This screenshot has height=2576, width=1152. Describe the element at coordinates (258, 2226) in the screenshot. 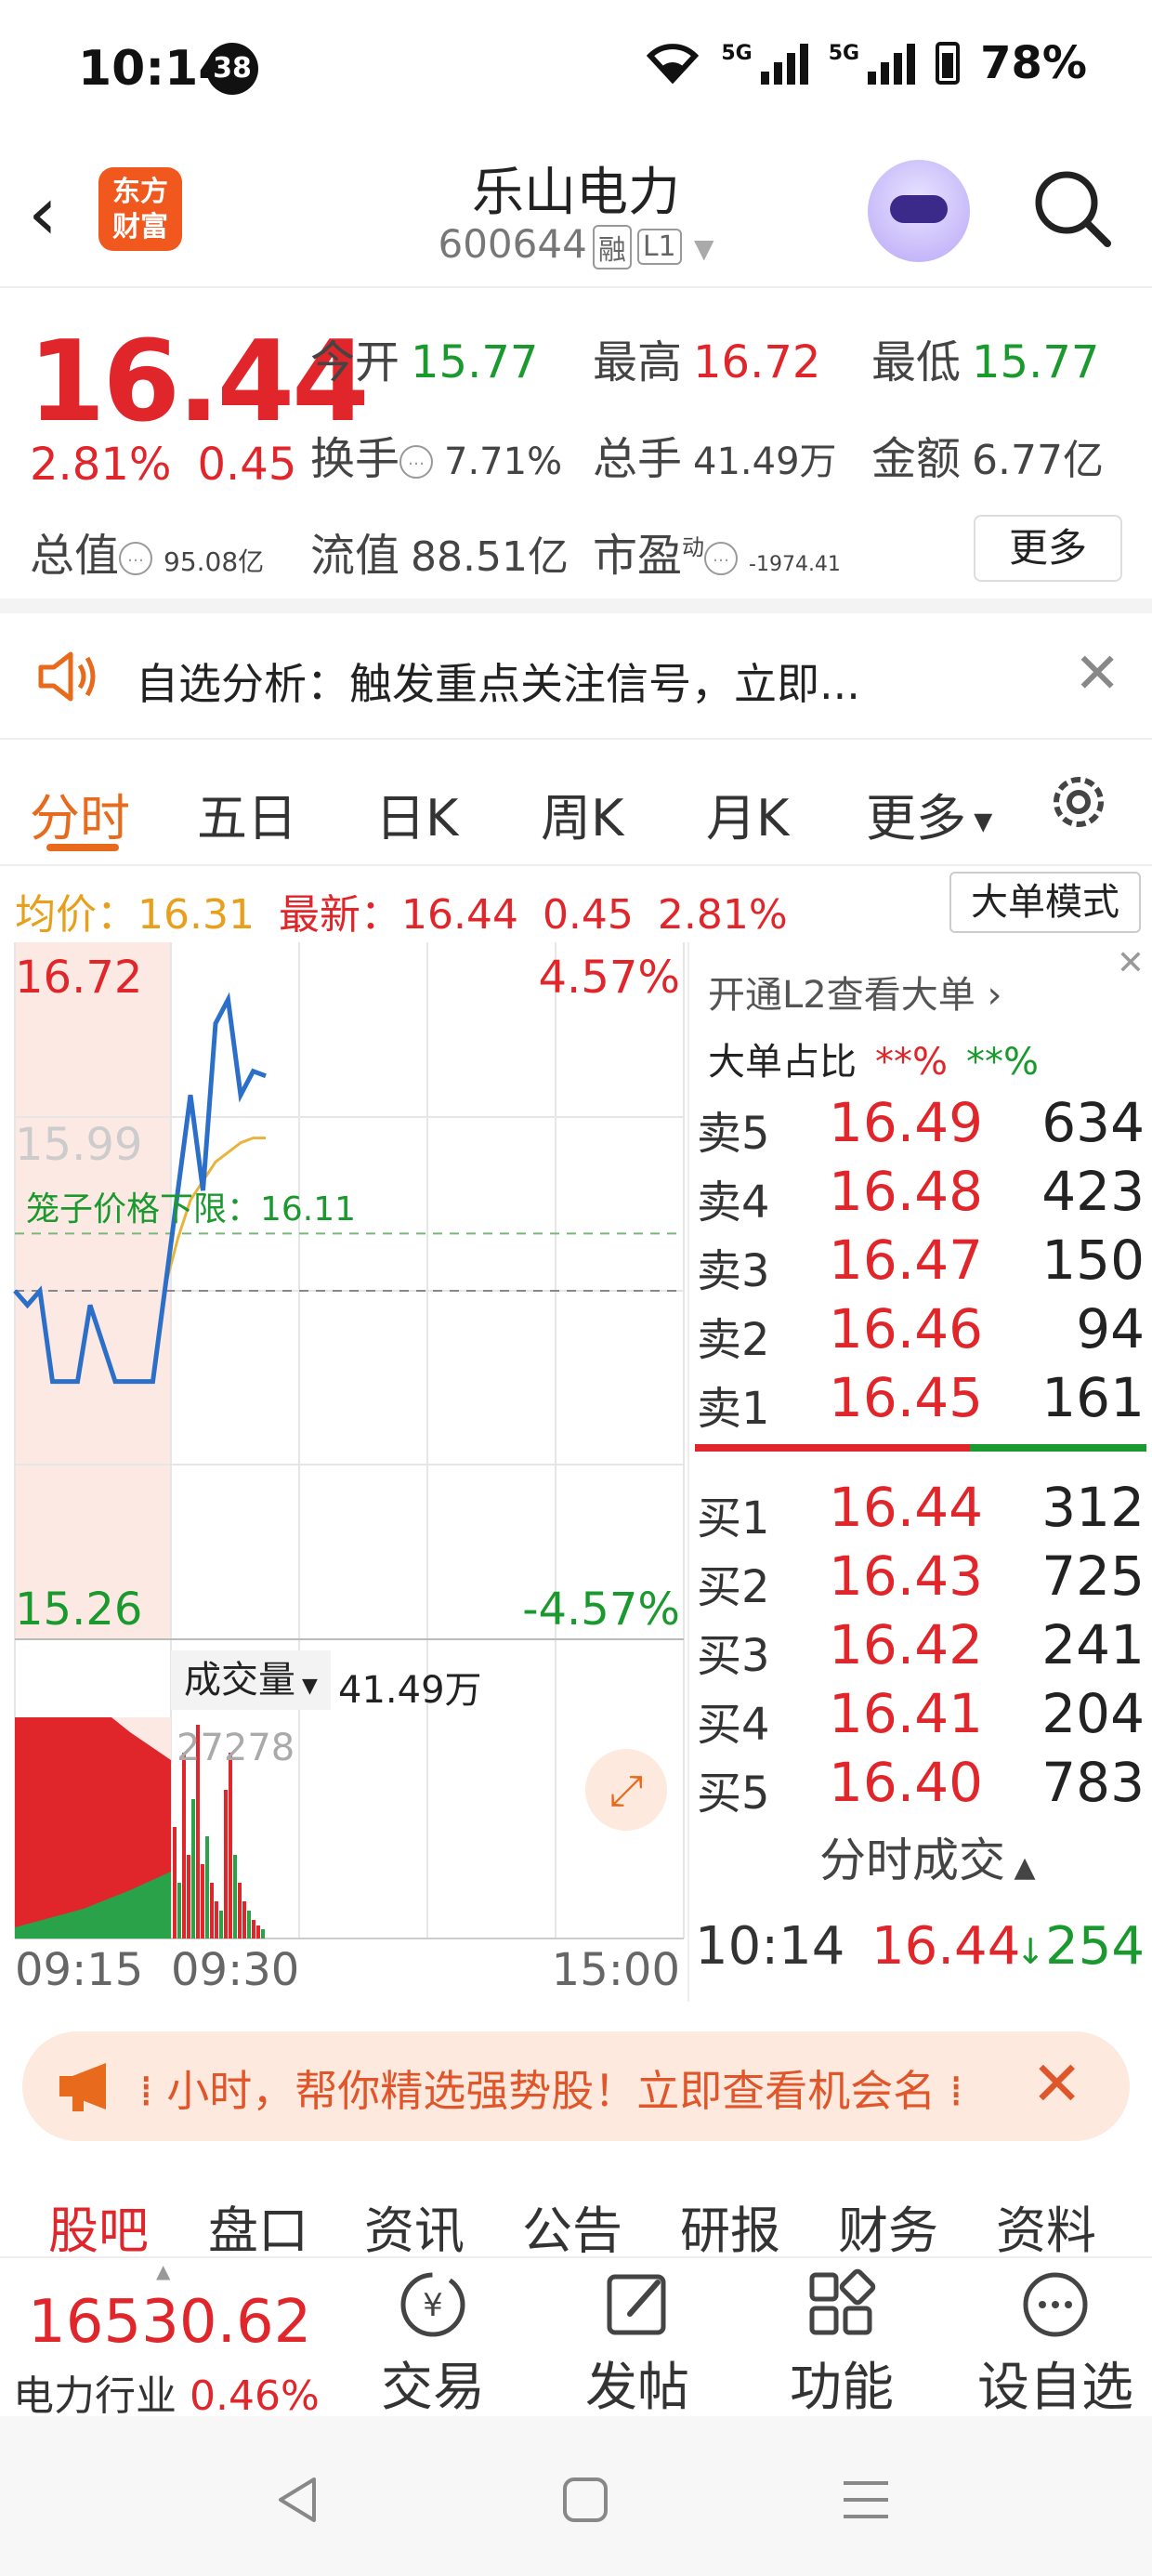

I see `tab-orderbook: 盘口` at that location.